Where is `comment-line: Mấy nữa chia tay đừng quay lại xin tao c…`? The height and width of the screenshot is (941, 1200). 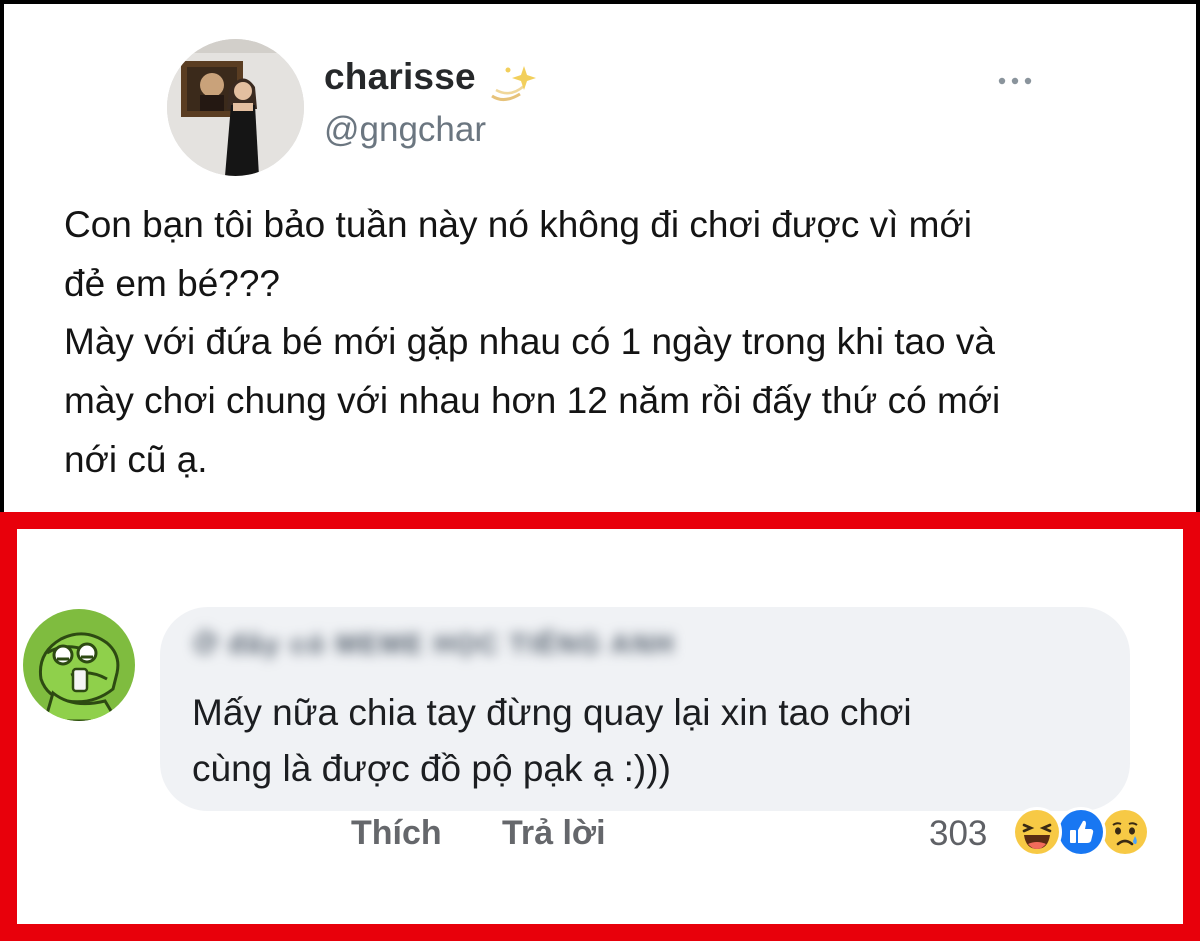 comment-line: Mấy nữa chia tay đừng quay lại xin tao c… is located at coordinates (552, 712).